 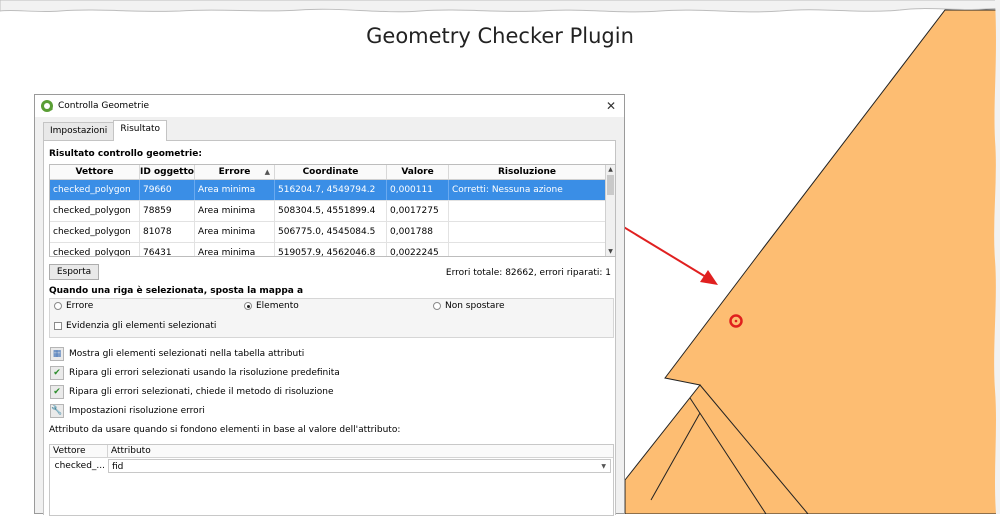 What do you see at coordinates (167, 190) in the screenshot?
I see `cell-feature-id: 79660` at bounding box center [167, 190].